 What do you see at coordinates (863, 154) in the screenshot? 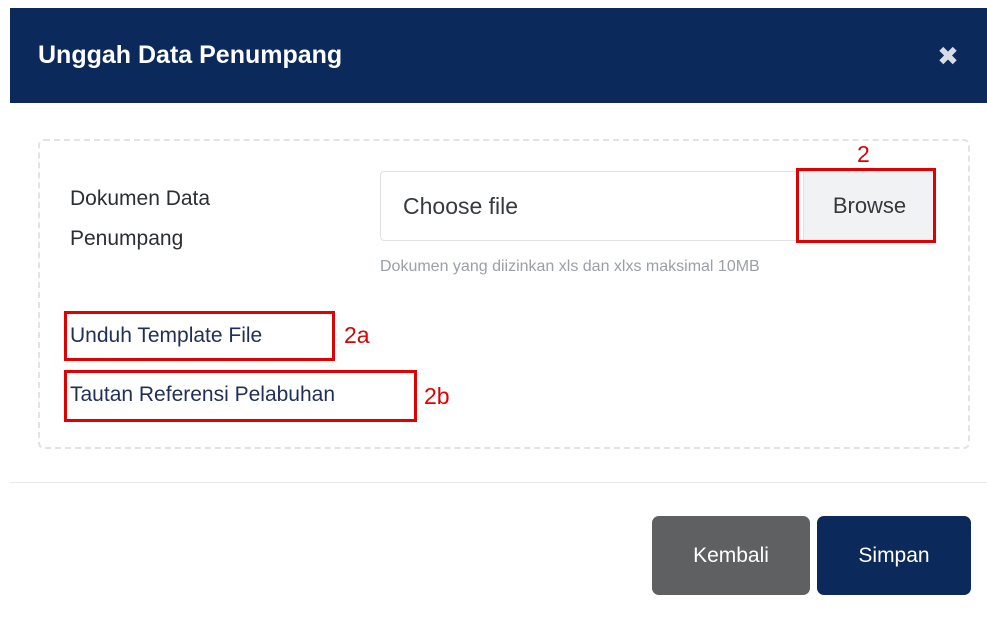
I see `annotation-label-browse: 2` at bounding box center [863, 154].